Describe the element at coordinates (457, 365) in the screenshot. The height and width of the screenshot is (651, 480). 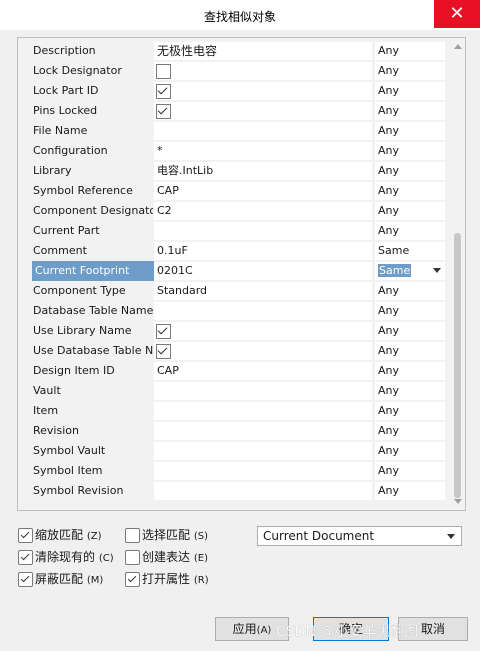
I see `scroll-thumb` at that location.